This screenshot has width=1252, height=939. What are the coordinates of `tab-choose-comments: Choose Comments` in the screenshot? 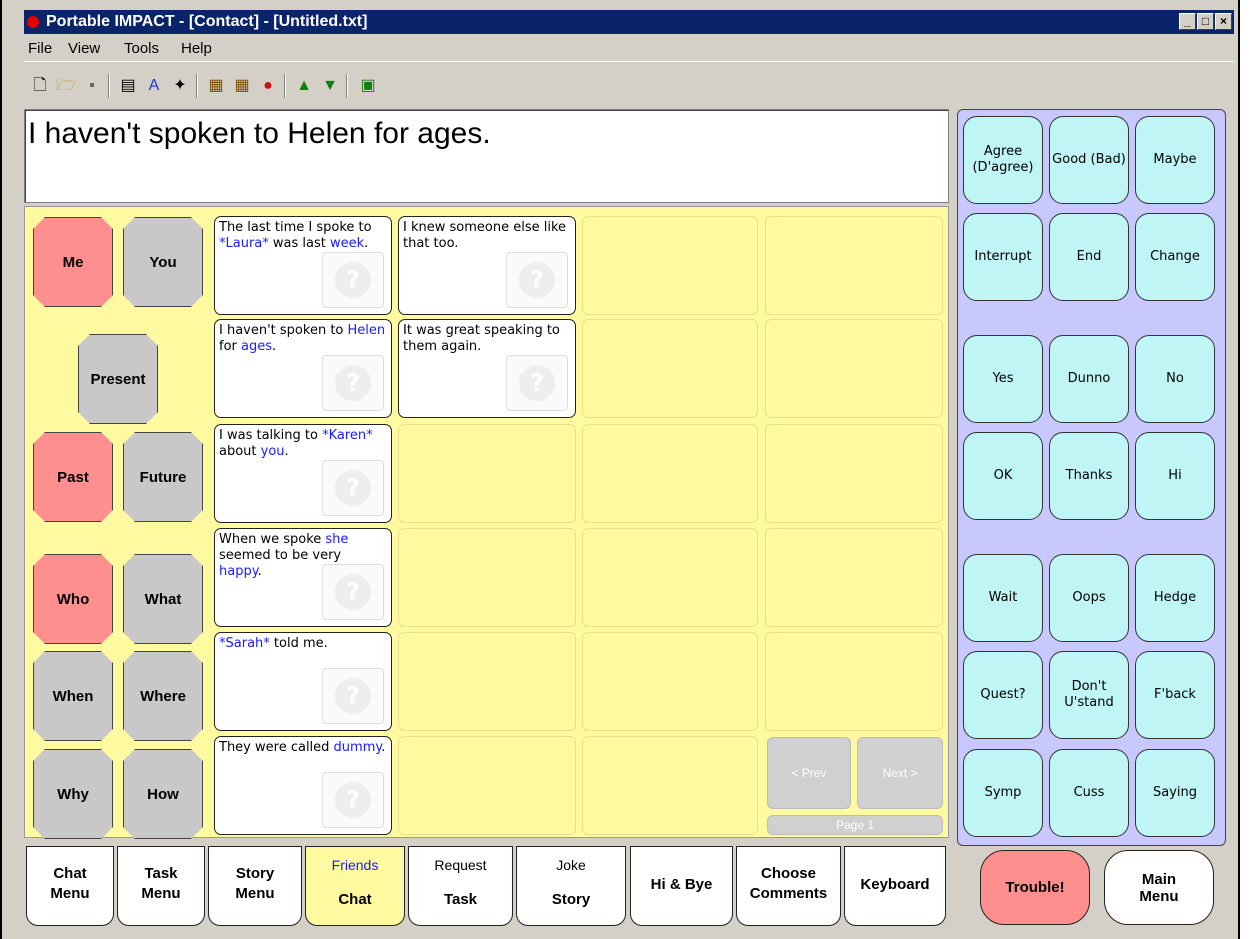 It's located at (788, 886).